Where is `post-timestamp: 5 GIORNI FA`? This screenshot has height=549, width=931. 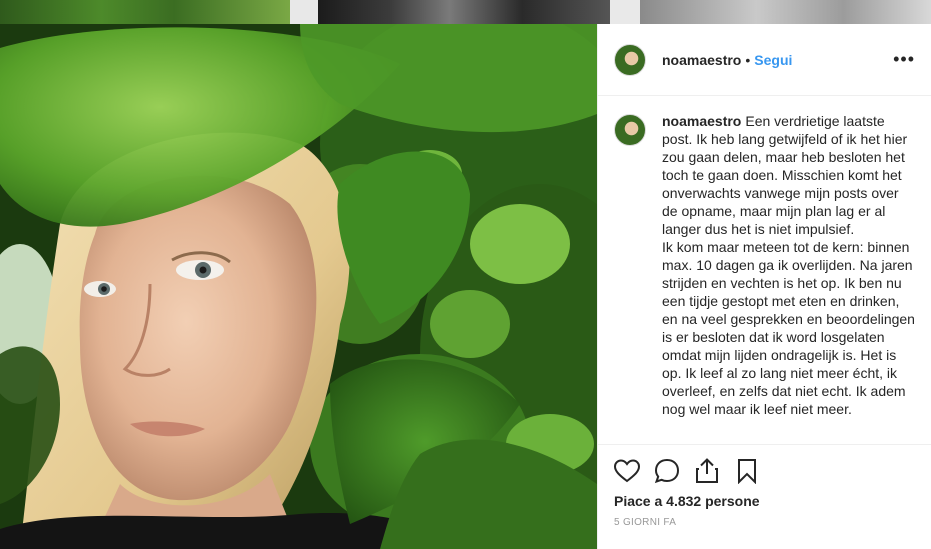 post-timestamp: 5 GIORNI FA is located at coordinates (764, 518).